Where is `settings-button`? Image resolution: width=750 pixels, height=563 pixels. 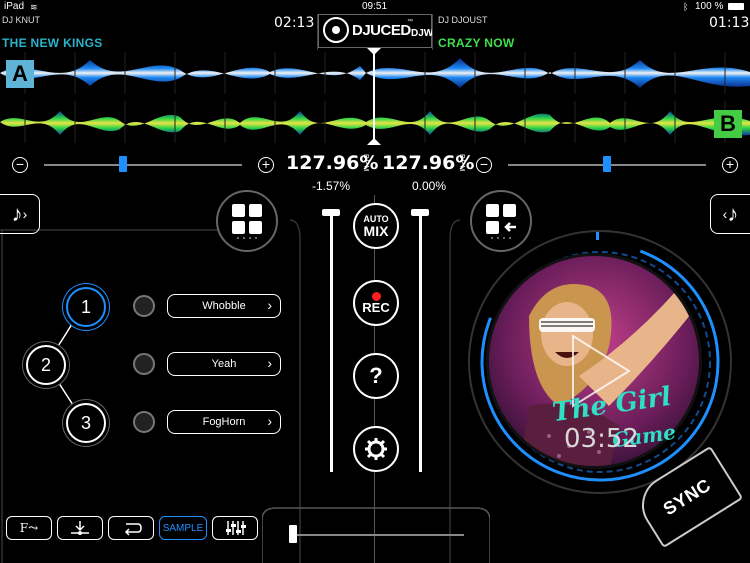
settings-button is located at coordinates (376, 449).